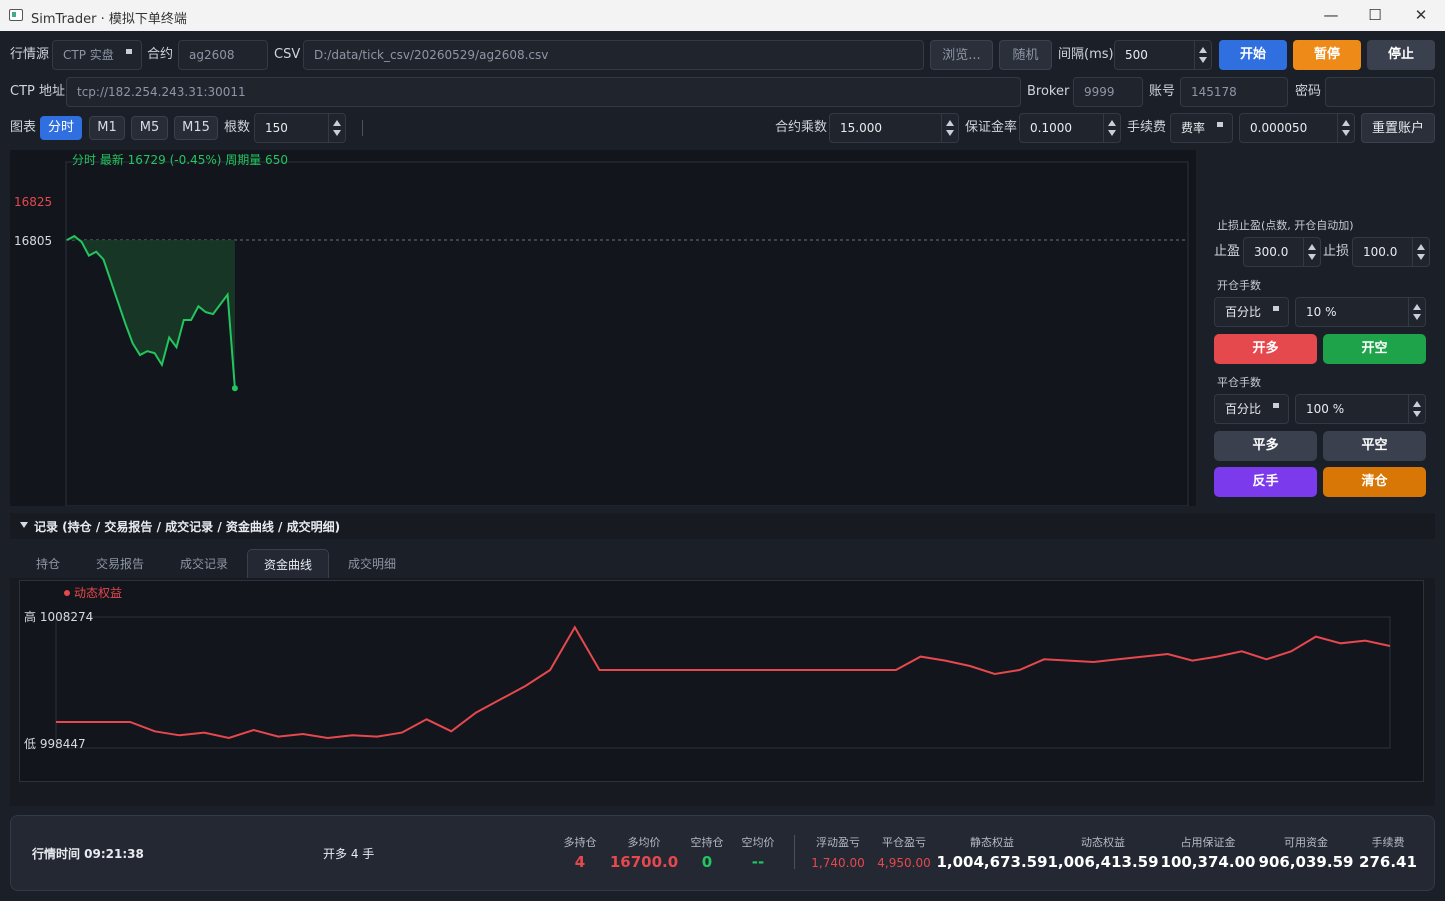  What do you see at coordinates (204, 564) in the screenshot?
I see `tab-fills: 成交记录` at bounding box center [204, 564].